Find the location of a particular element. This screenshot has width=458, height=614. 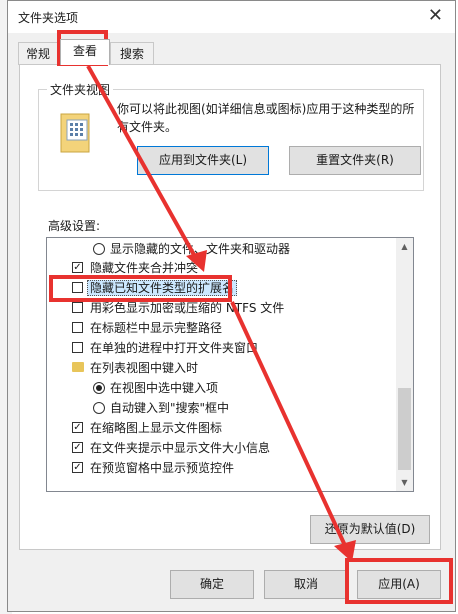

cancel-button: 取消 is located at coordinates (306, 584).